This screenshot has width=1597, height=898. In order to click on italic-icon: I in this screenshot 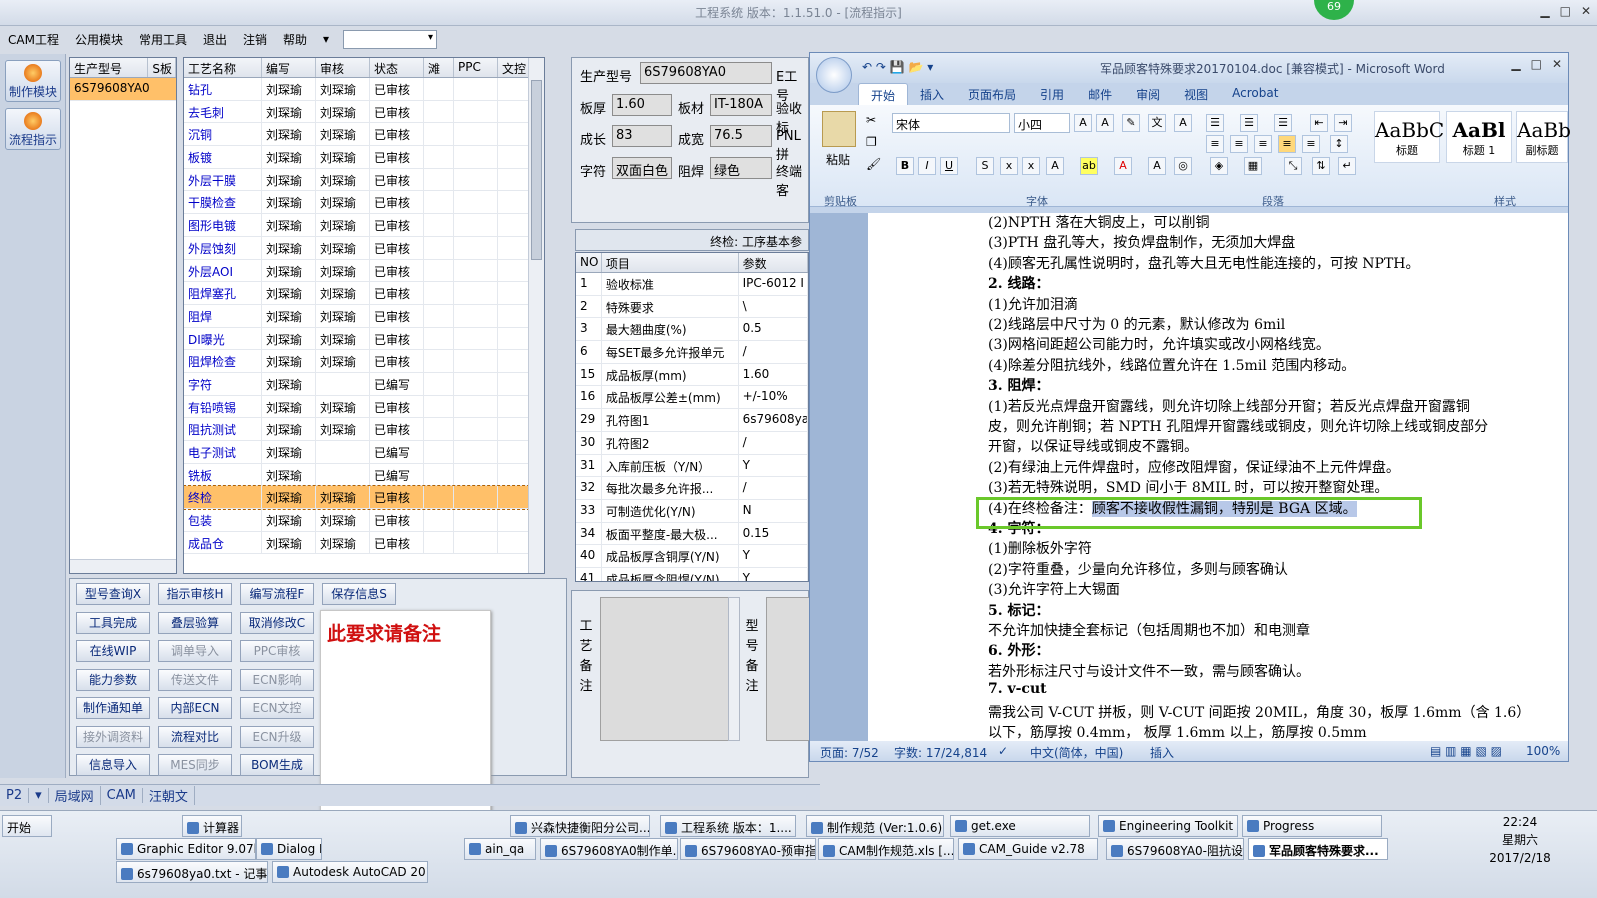, I will do `click(927, 166)`.